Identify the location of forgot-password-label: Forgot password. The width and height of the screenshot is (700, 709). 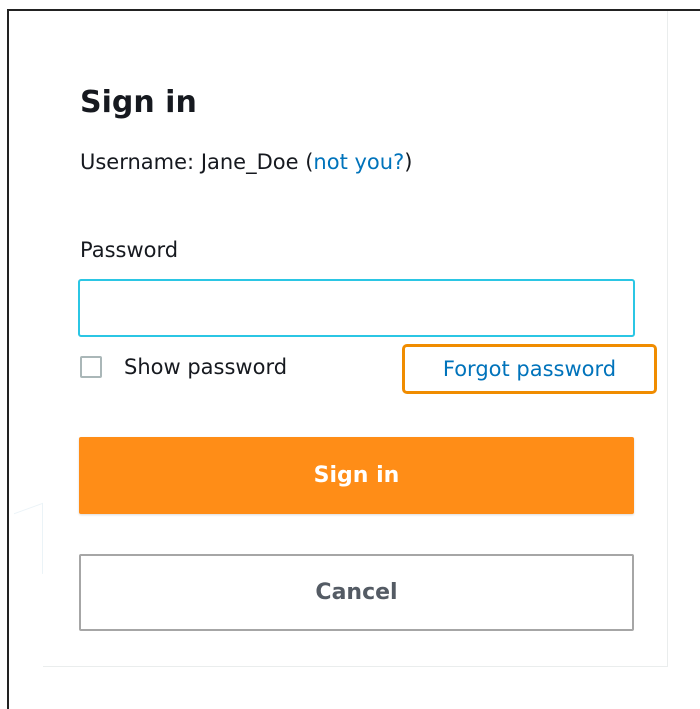
(529, 369).